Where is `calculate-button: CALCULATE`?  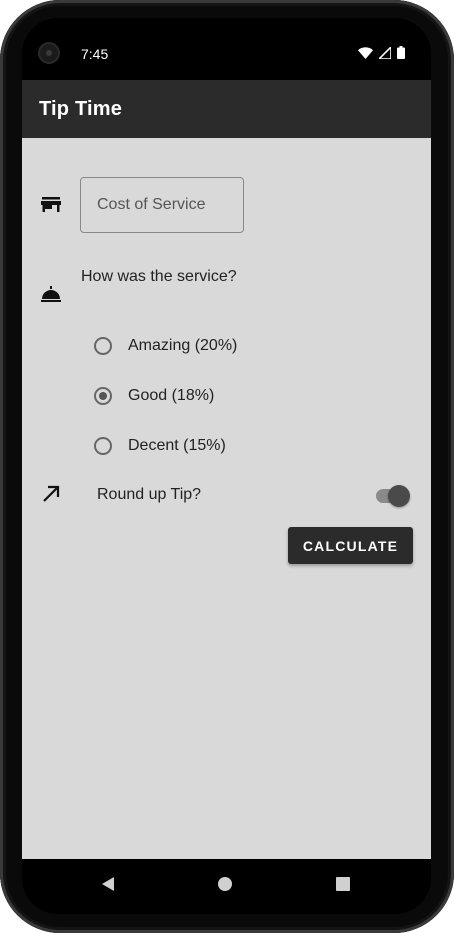 calculate-button: CALCULATE is located at coordinates (350, 545).